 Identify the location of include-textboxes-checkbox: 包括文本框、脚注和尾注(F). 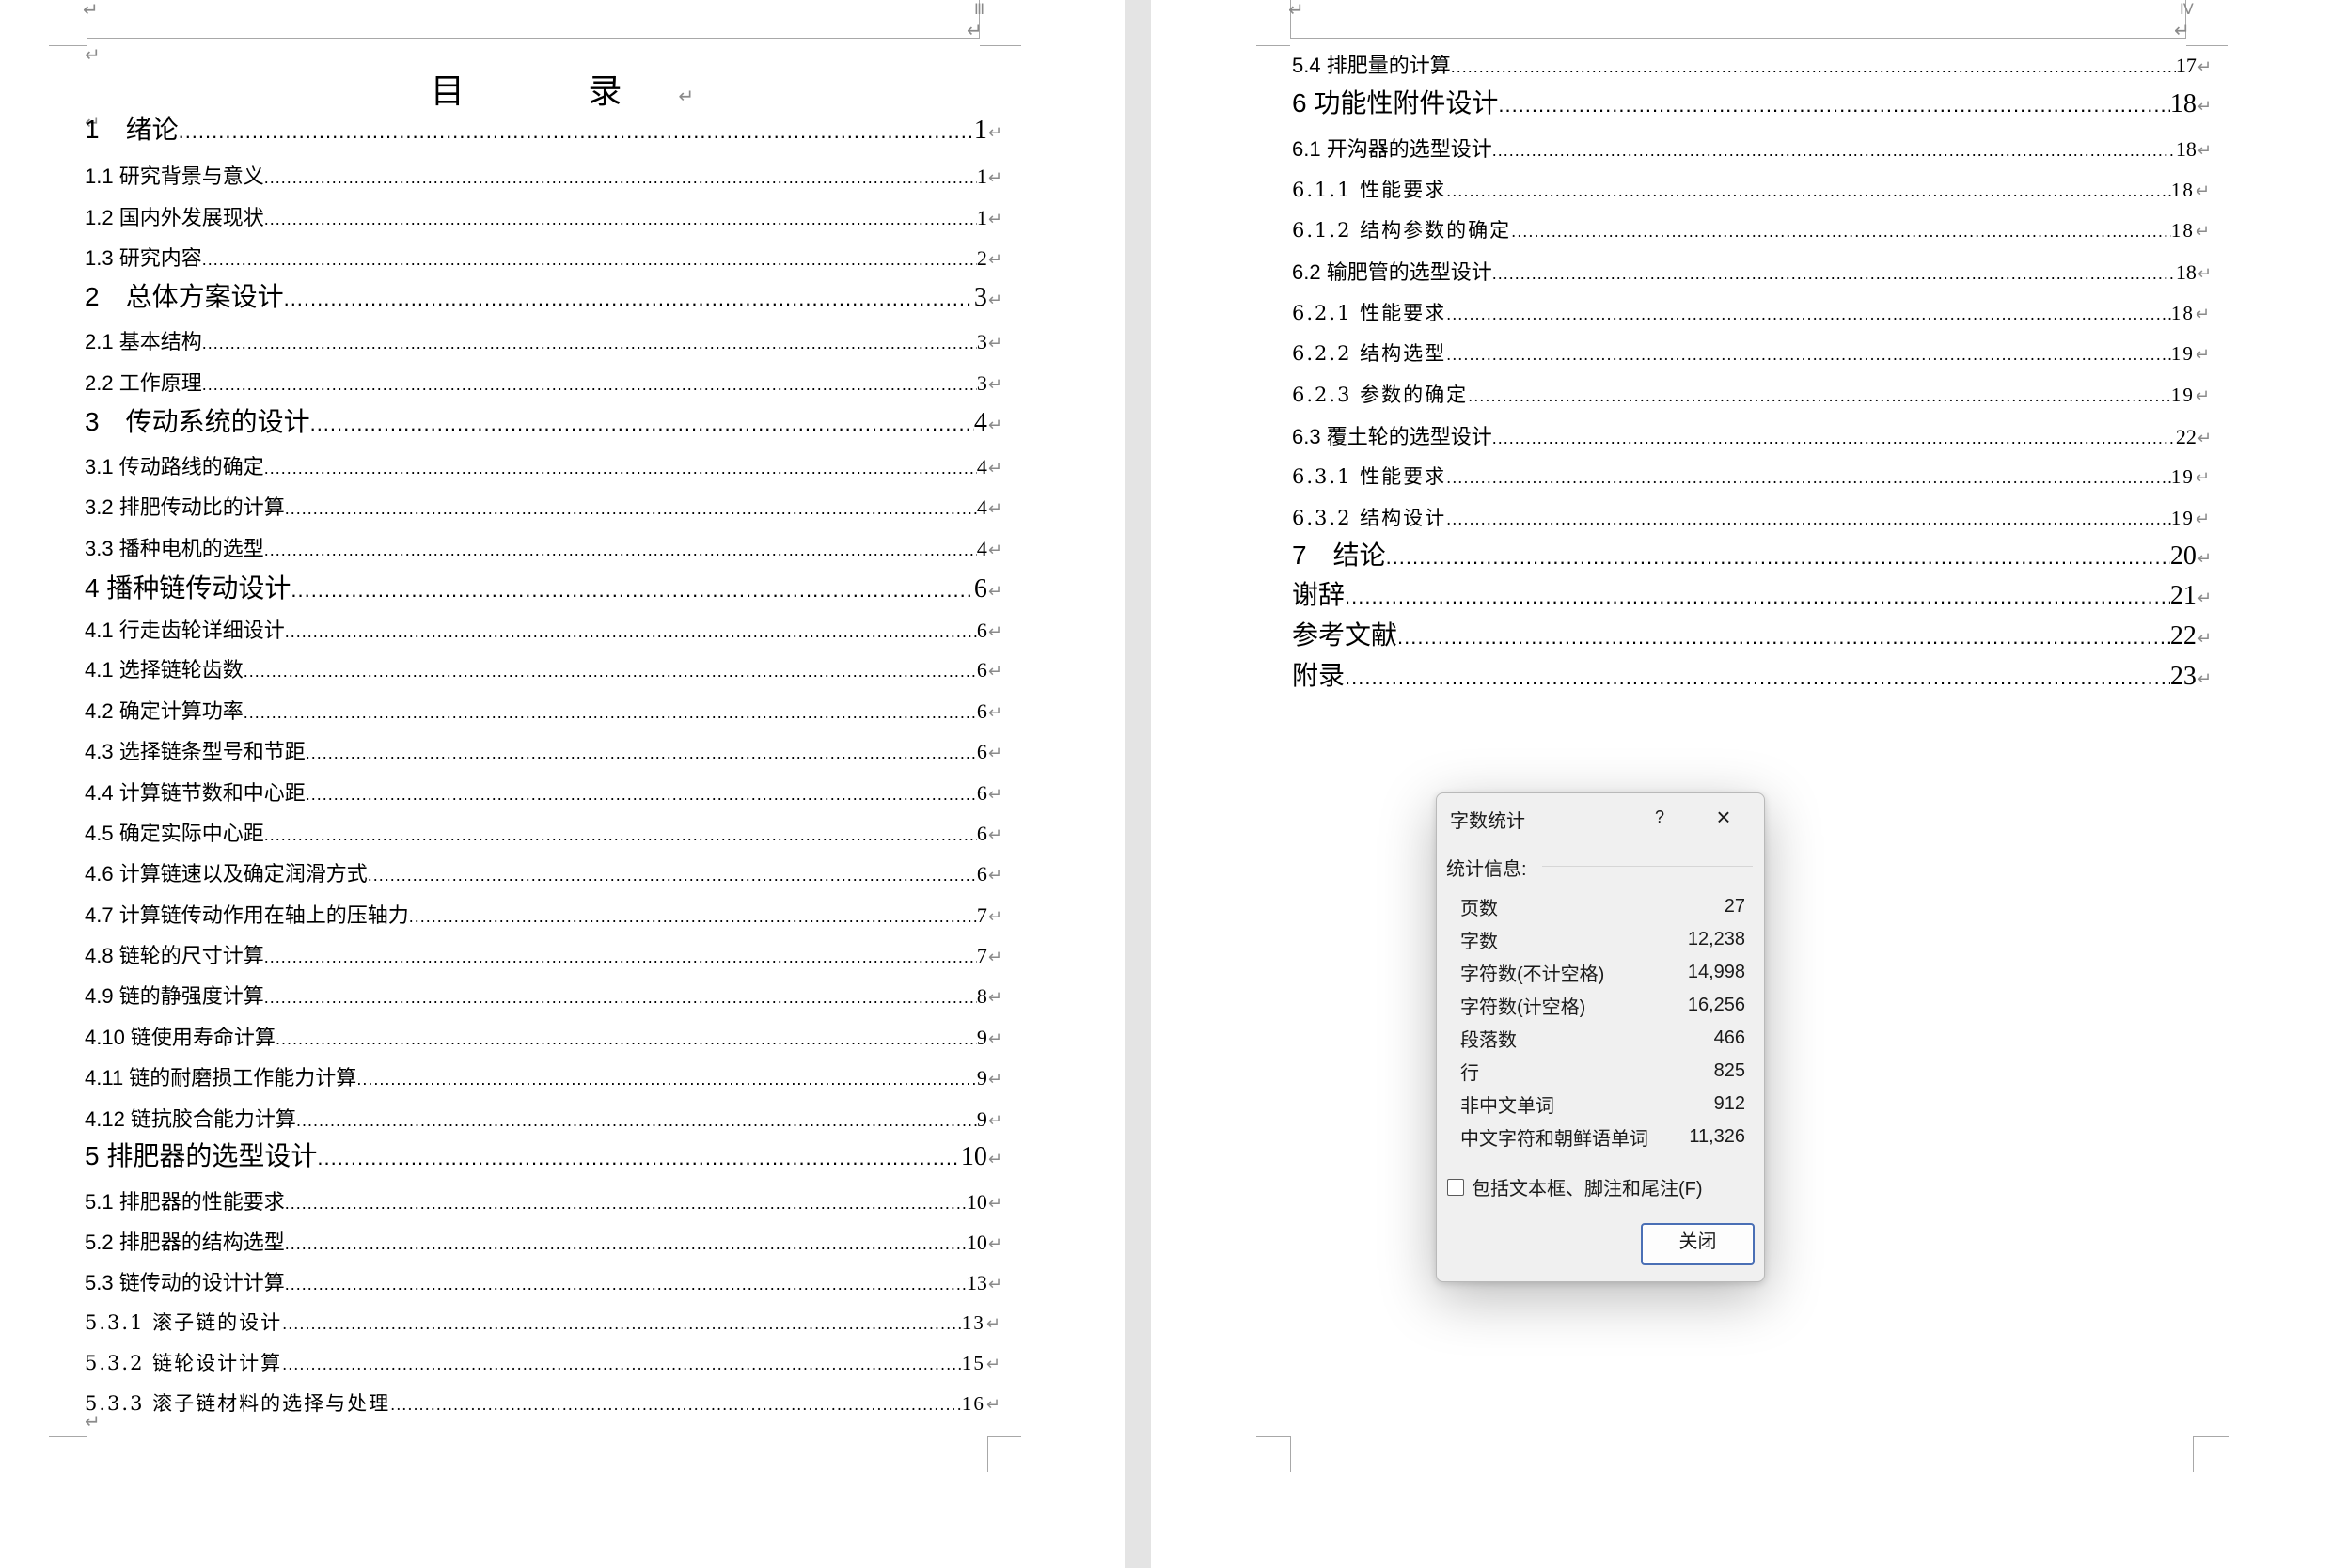
(1575, 1186).